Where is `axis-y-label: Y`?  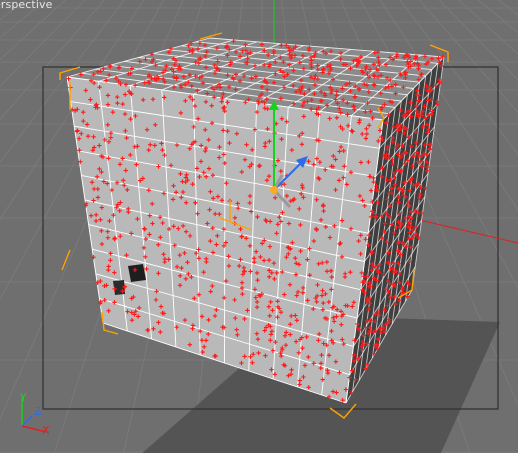
axis-y-label: Y is located at coordinates (23, 397).